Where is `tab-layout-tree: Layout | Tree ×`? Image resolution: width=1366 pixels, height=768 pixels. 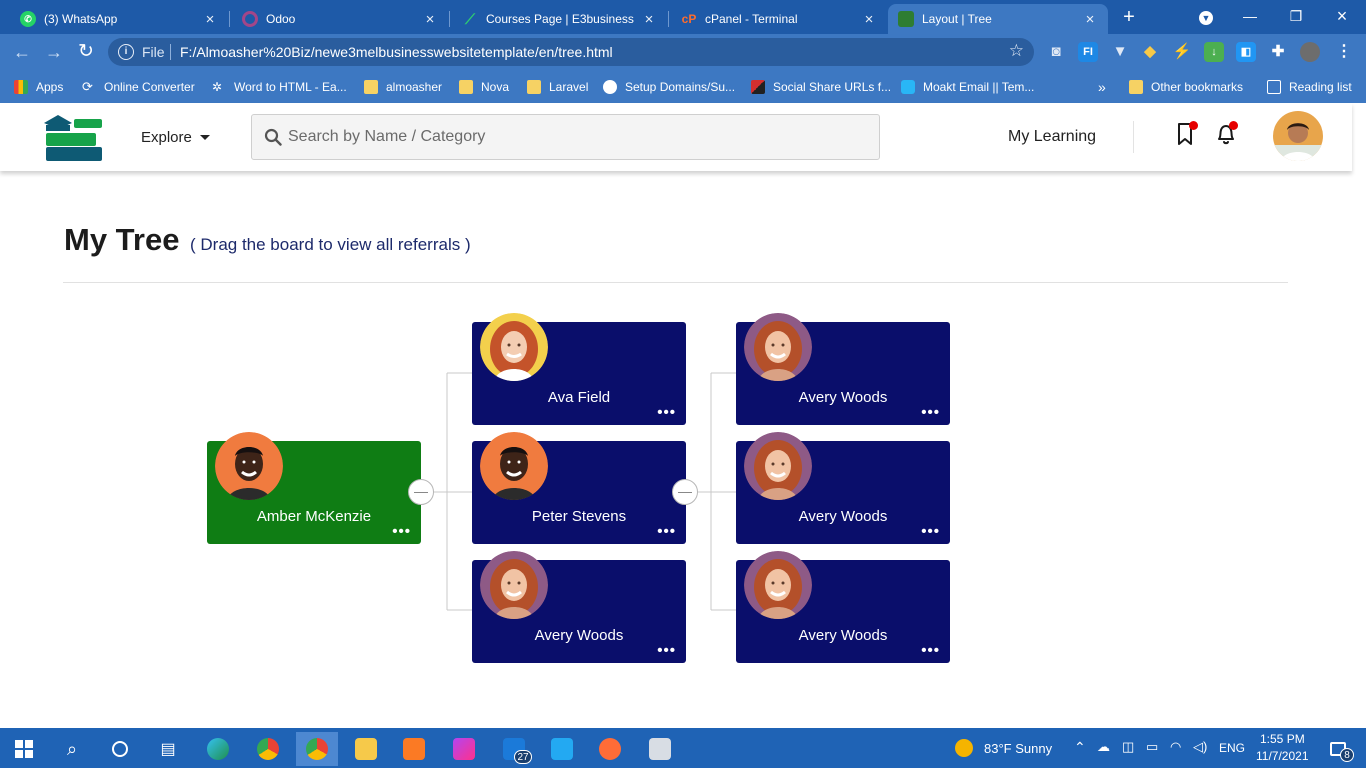 tab-layout-tree: Layout | Tree × is located at coordinates (998, 19).